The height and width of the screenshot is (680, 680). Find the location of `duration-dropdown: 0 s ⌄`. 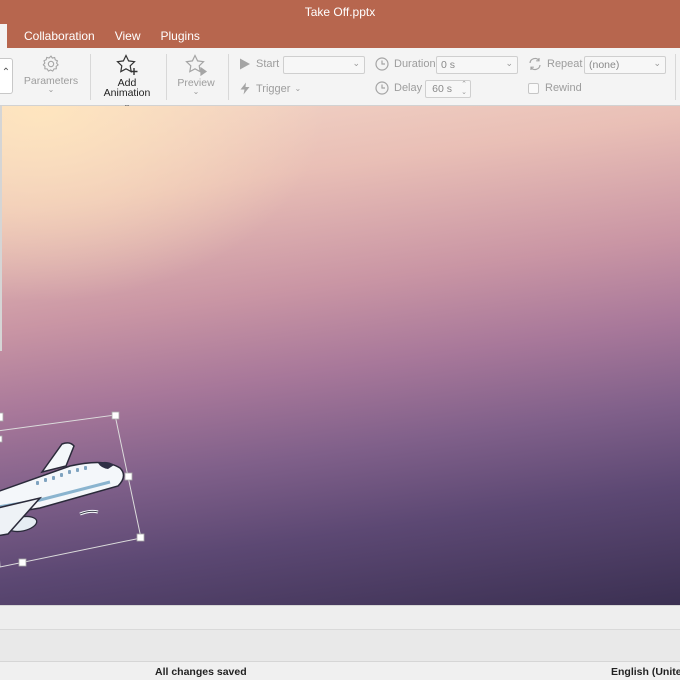

duration-dropdown: 0 s ⌄ is located at coordinates (477, 65).